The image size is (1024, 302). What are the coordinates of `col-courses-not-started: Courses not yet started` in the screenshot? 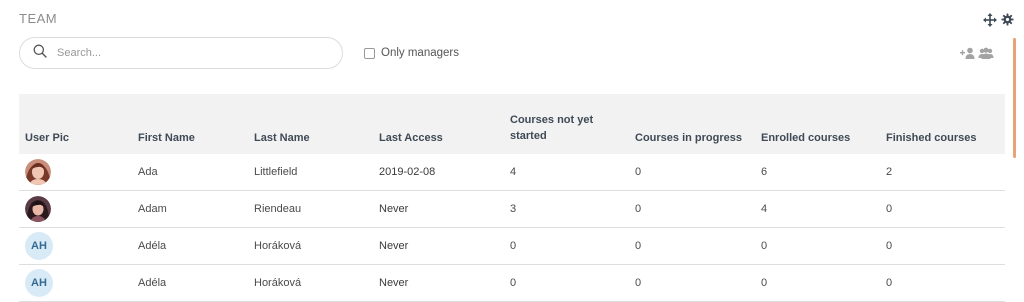 It's located at (566, 124).